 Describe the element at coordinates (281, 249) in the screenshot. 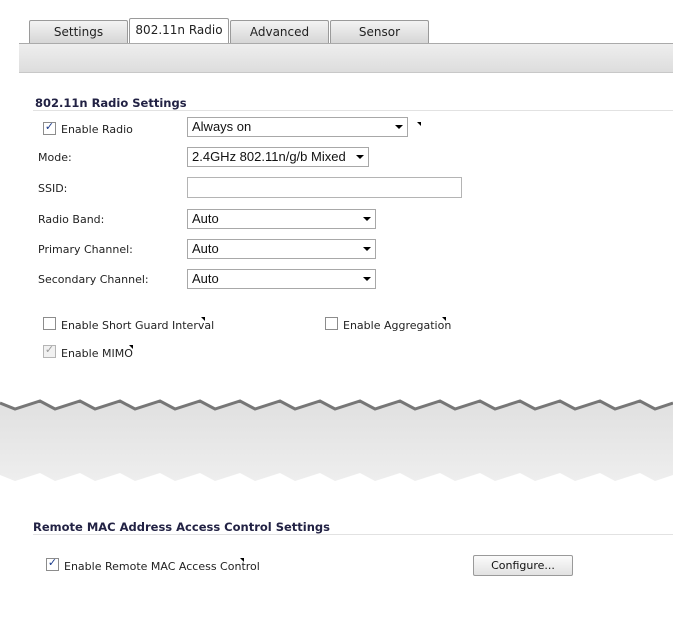

I see `primary-channel-select: Auto` at that location.